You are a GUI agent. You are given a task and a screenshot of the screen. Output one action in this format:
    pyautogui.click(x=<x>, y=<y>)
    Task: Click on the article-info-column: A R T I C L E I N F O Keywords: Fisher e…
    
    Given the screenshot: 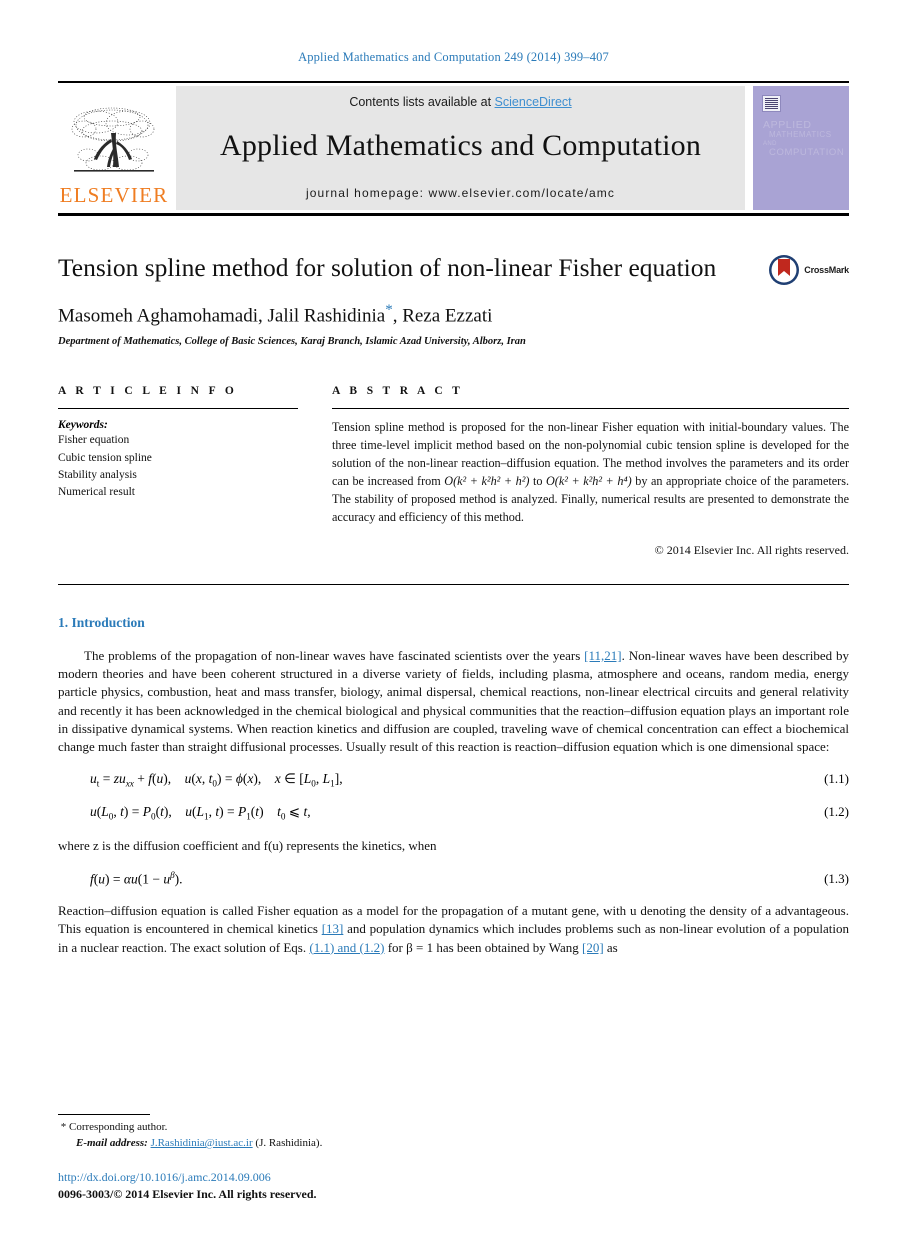 What is the action you would take?
    pyautogui.click(x=178, y=471)
    